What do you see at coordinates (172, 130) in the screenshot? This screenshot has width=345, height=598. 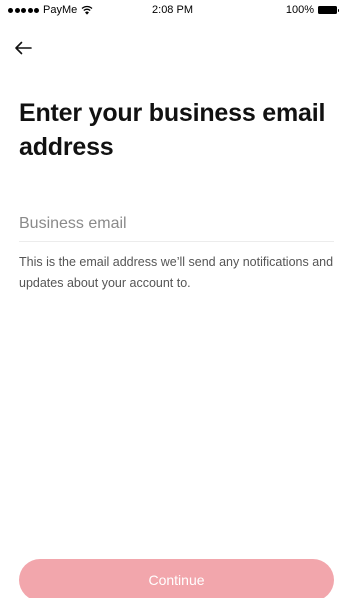 I see `page-title: Enter your business email address` at bounding box center [172, 130].